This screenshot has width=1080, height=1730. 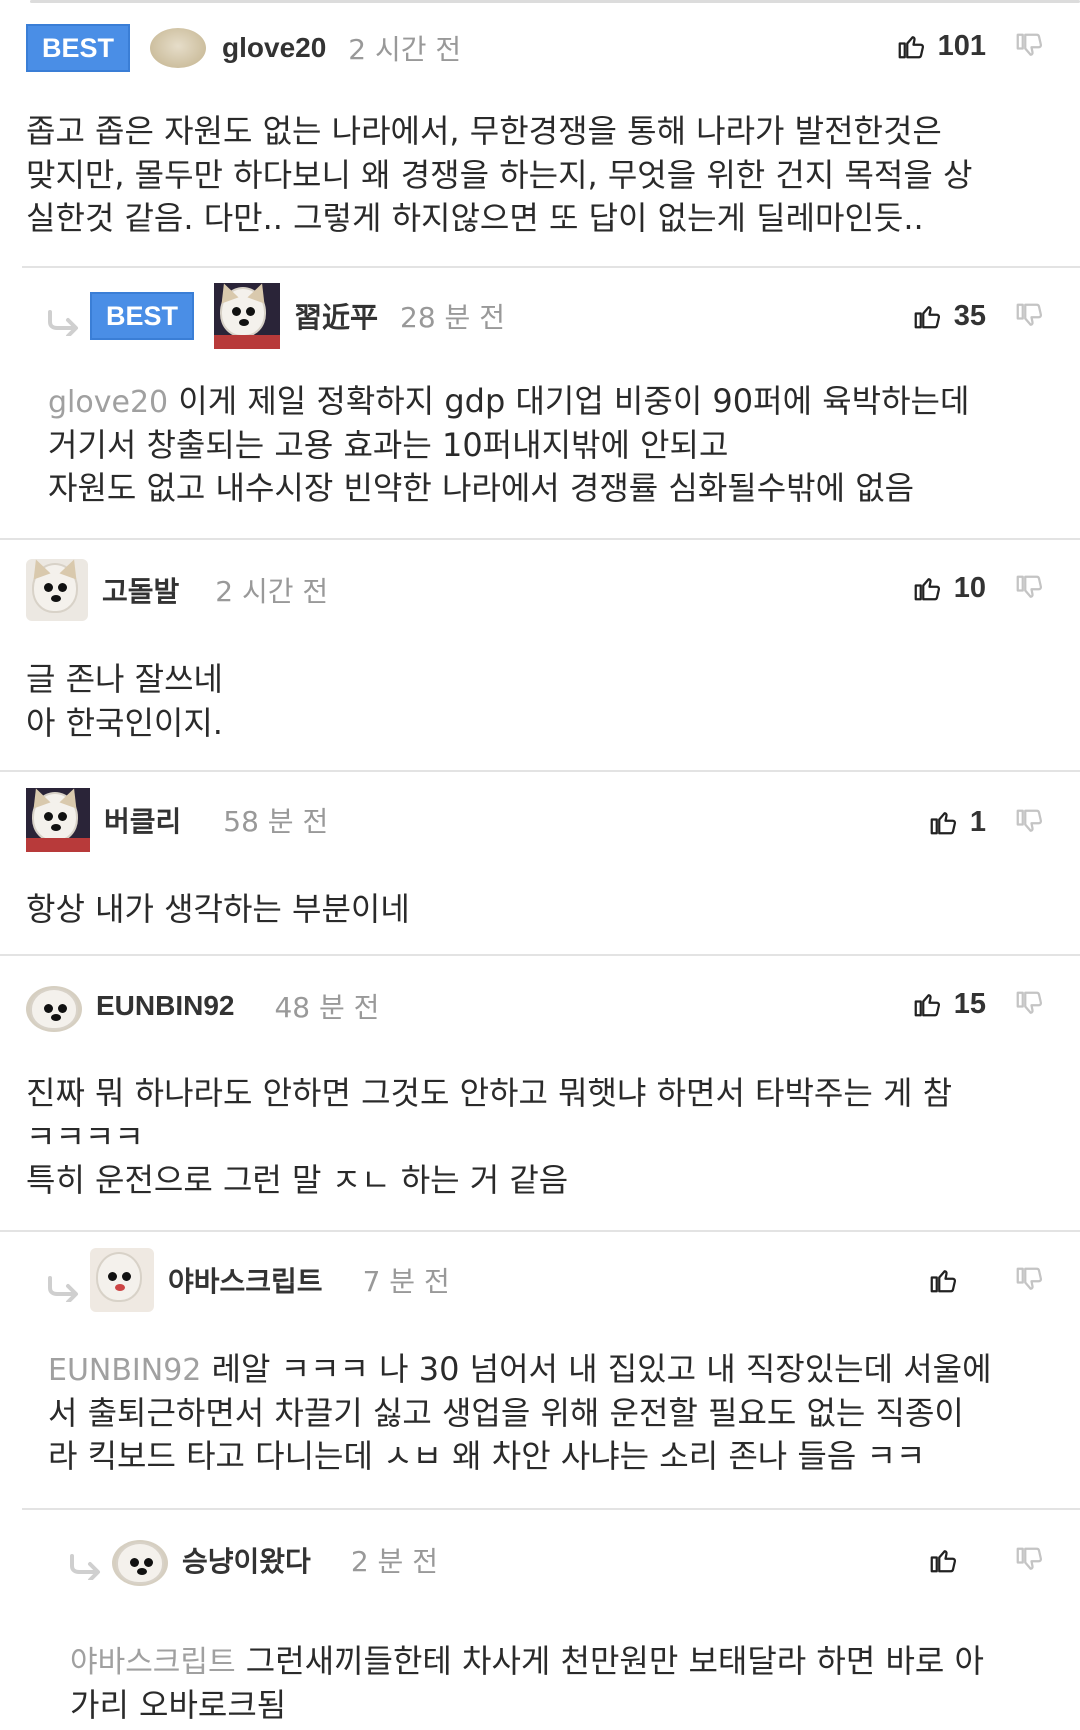 What do you see at coordinates (336, 316) in the screenshot?
I see `username: 習近平` at bounding box center [336, 316].